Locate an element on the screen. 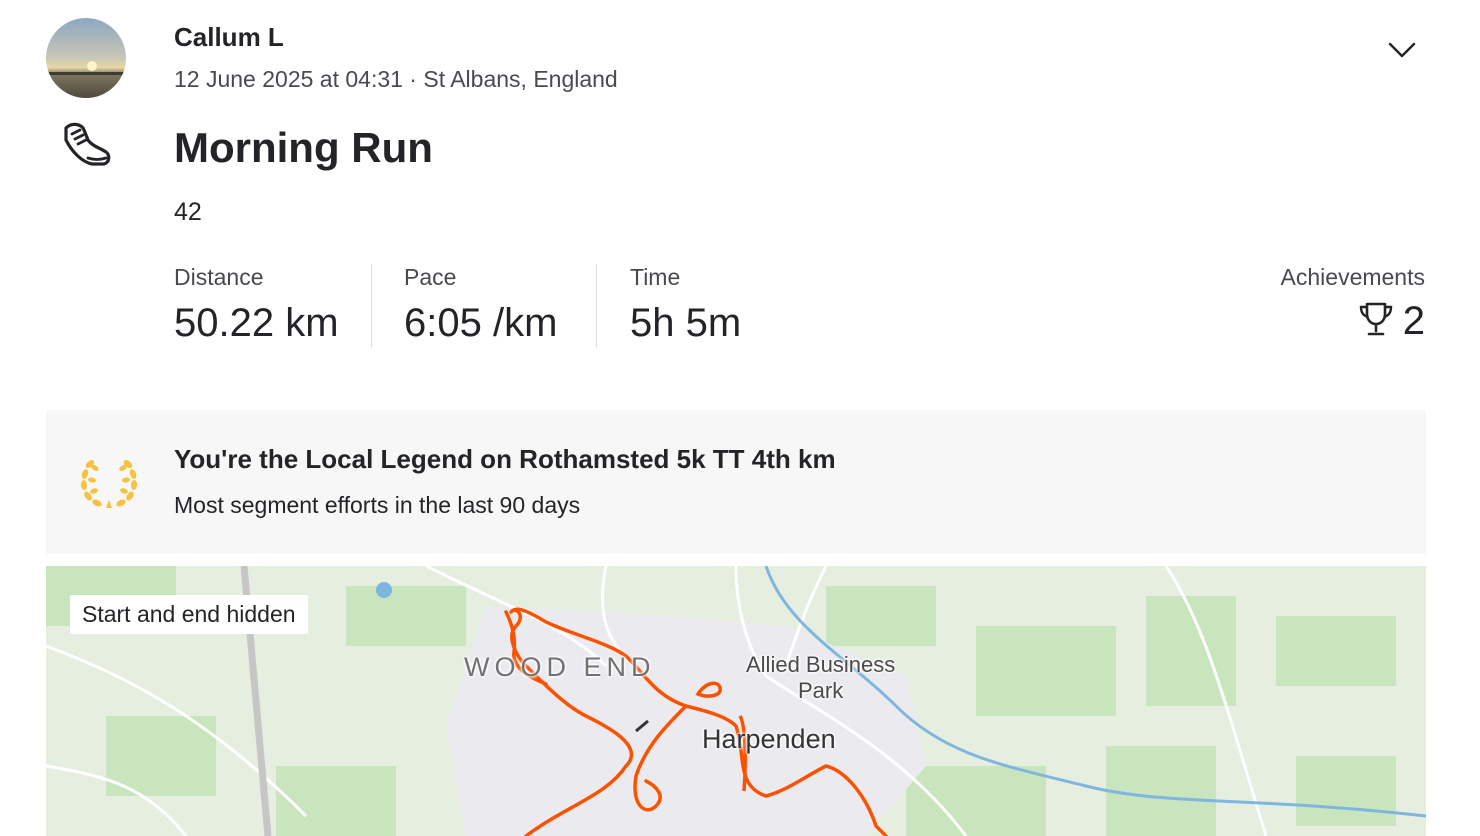 The image size is (1480, 836). stat-time-label: Time is located at coordinates (655, 277).